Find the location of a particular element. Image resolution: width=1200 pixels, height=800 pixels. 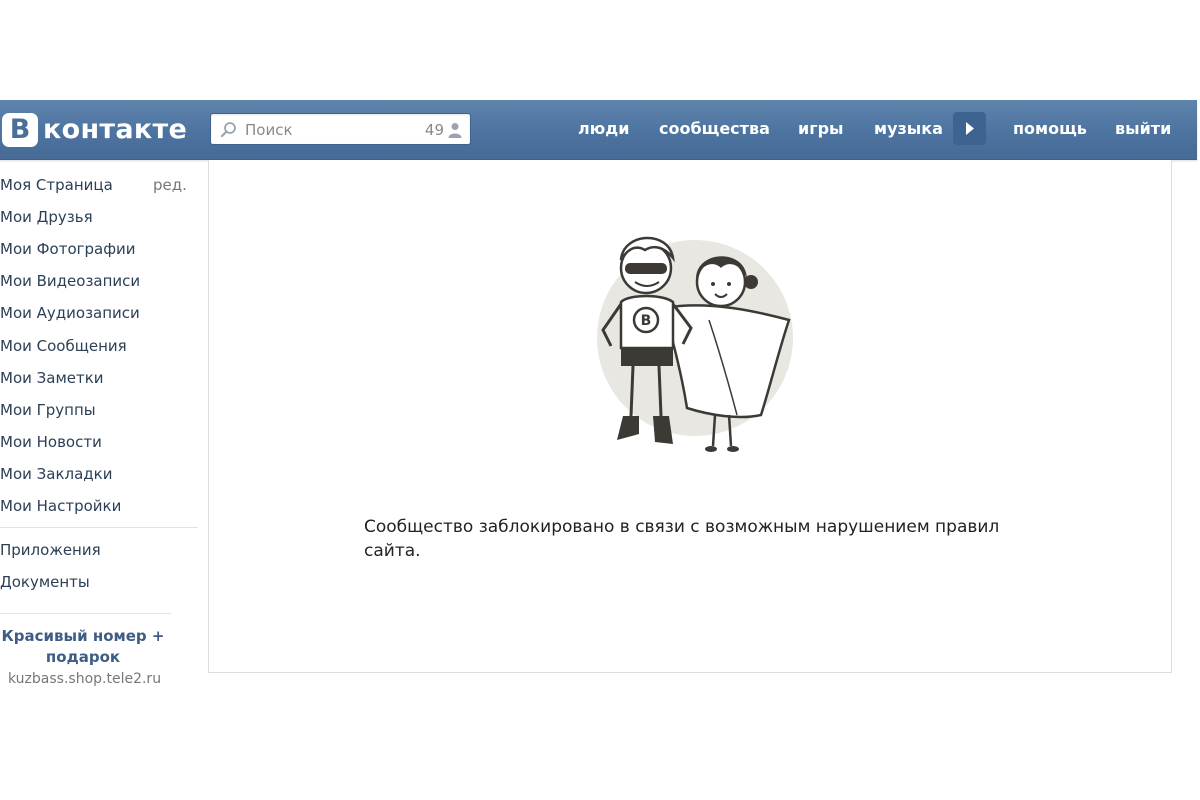

nav-music: музыка is located at coordinates (908, 128).